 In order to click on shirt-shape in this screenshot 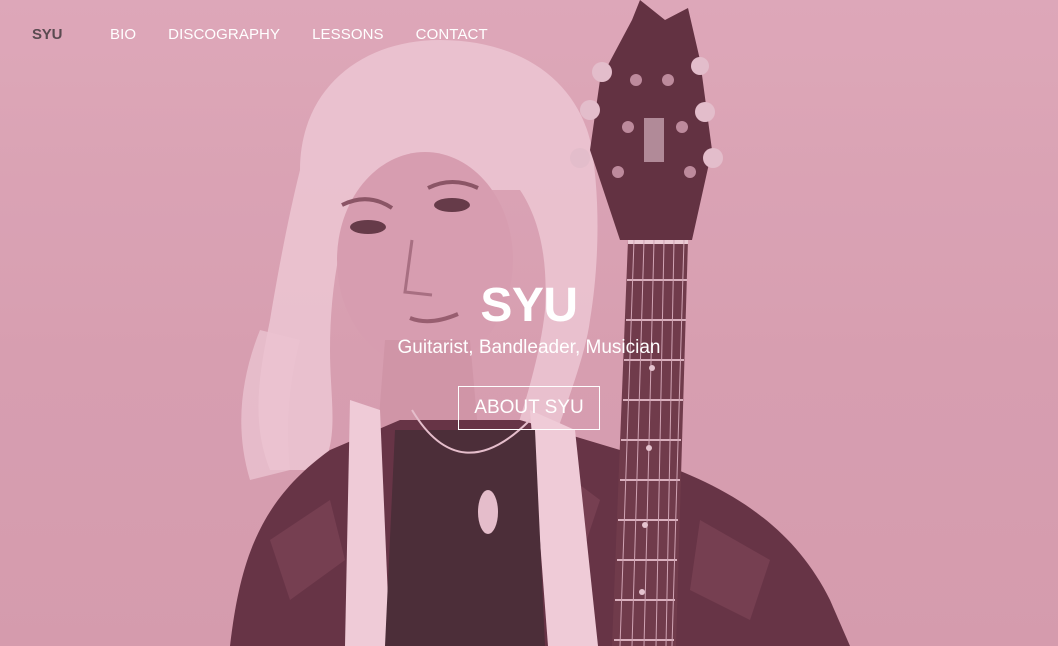, I will do `click(465, 538)`.